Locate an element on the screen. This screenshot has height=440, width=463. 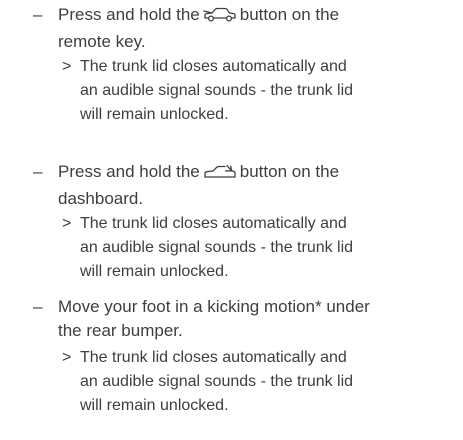
car-trunk-open-icon is located at coordinates (220, 18).